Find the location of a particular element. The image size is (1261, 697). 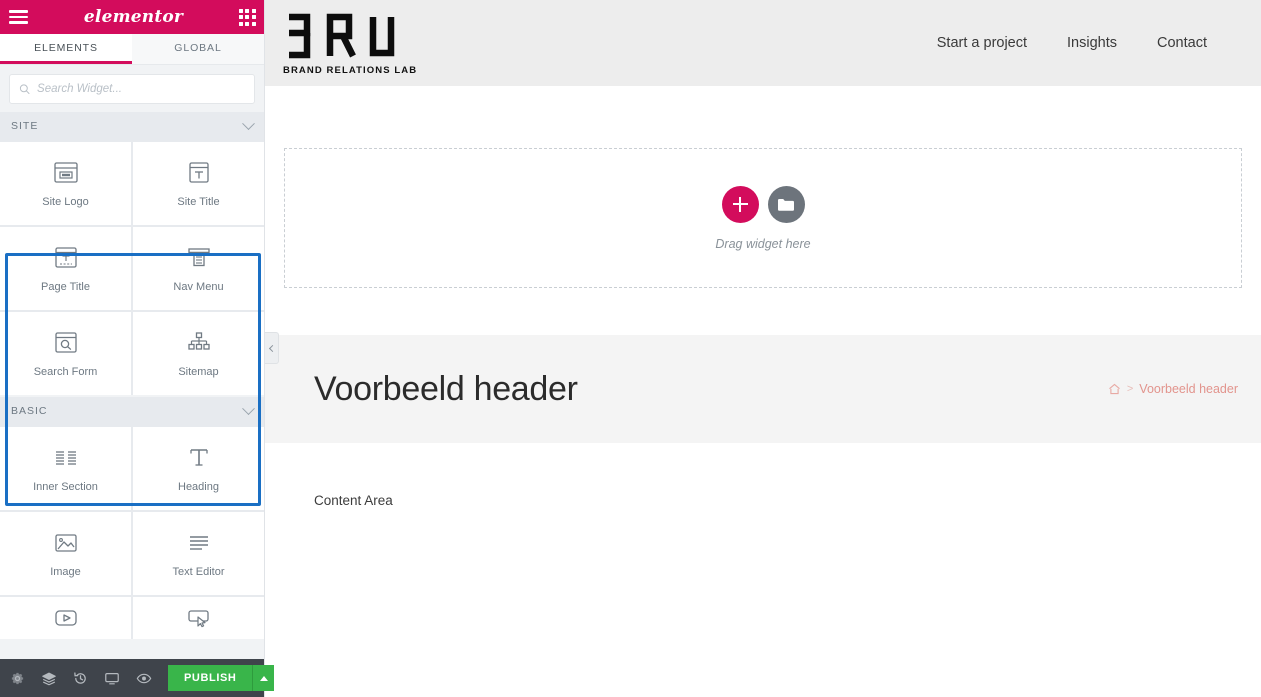

tab-elements: ELEMENTS is located at coordinates (66, 49).